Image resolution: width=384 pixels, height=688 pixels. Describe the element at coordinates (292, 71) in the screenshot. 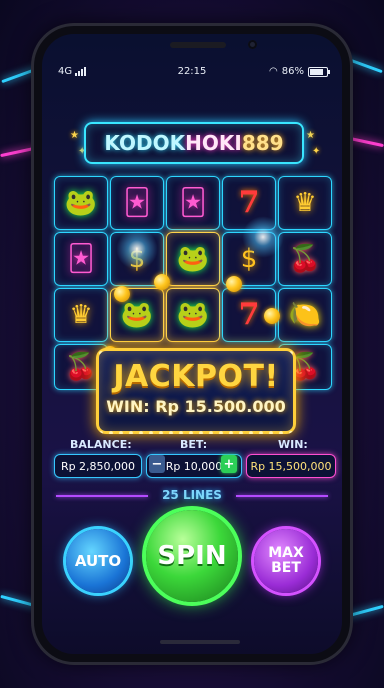

I see `battery-percent: 86%` at that location.